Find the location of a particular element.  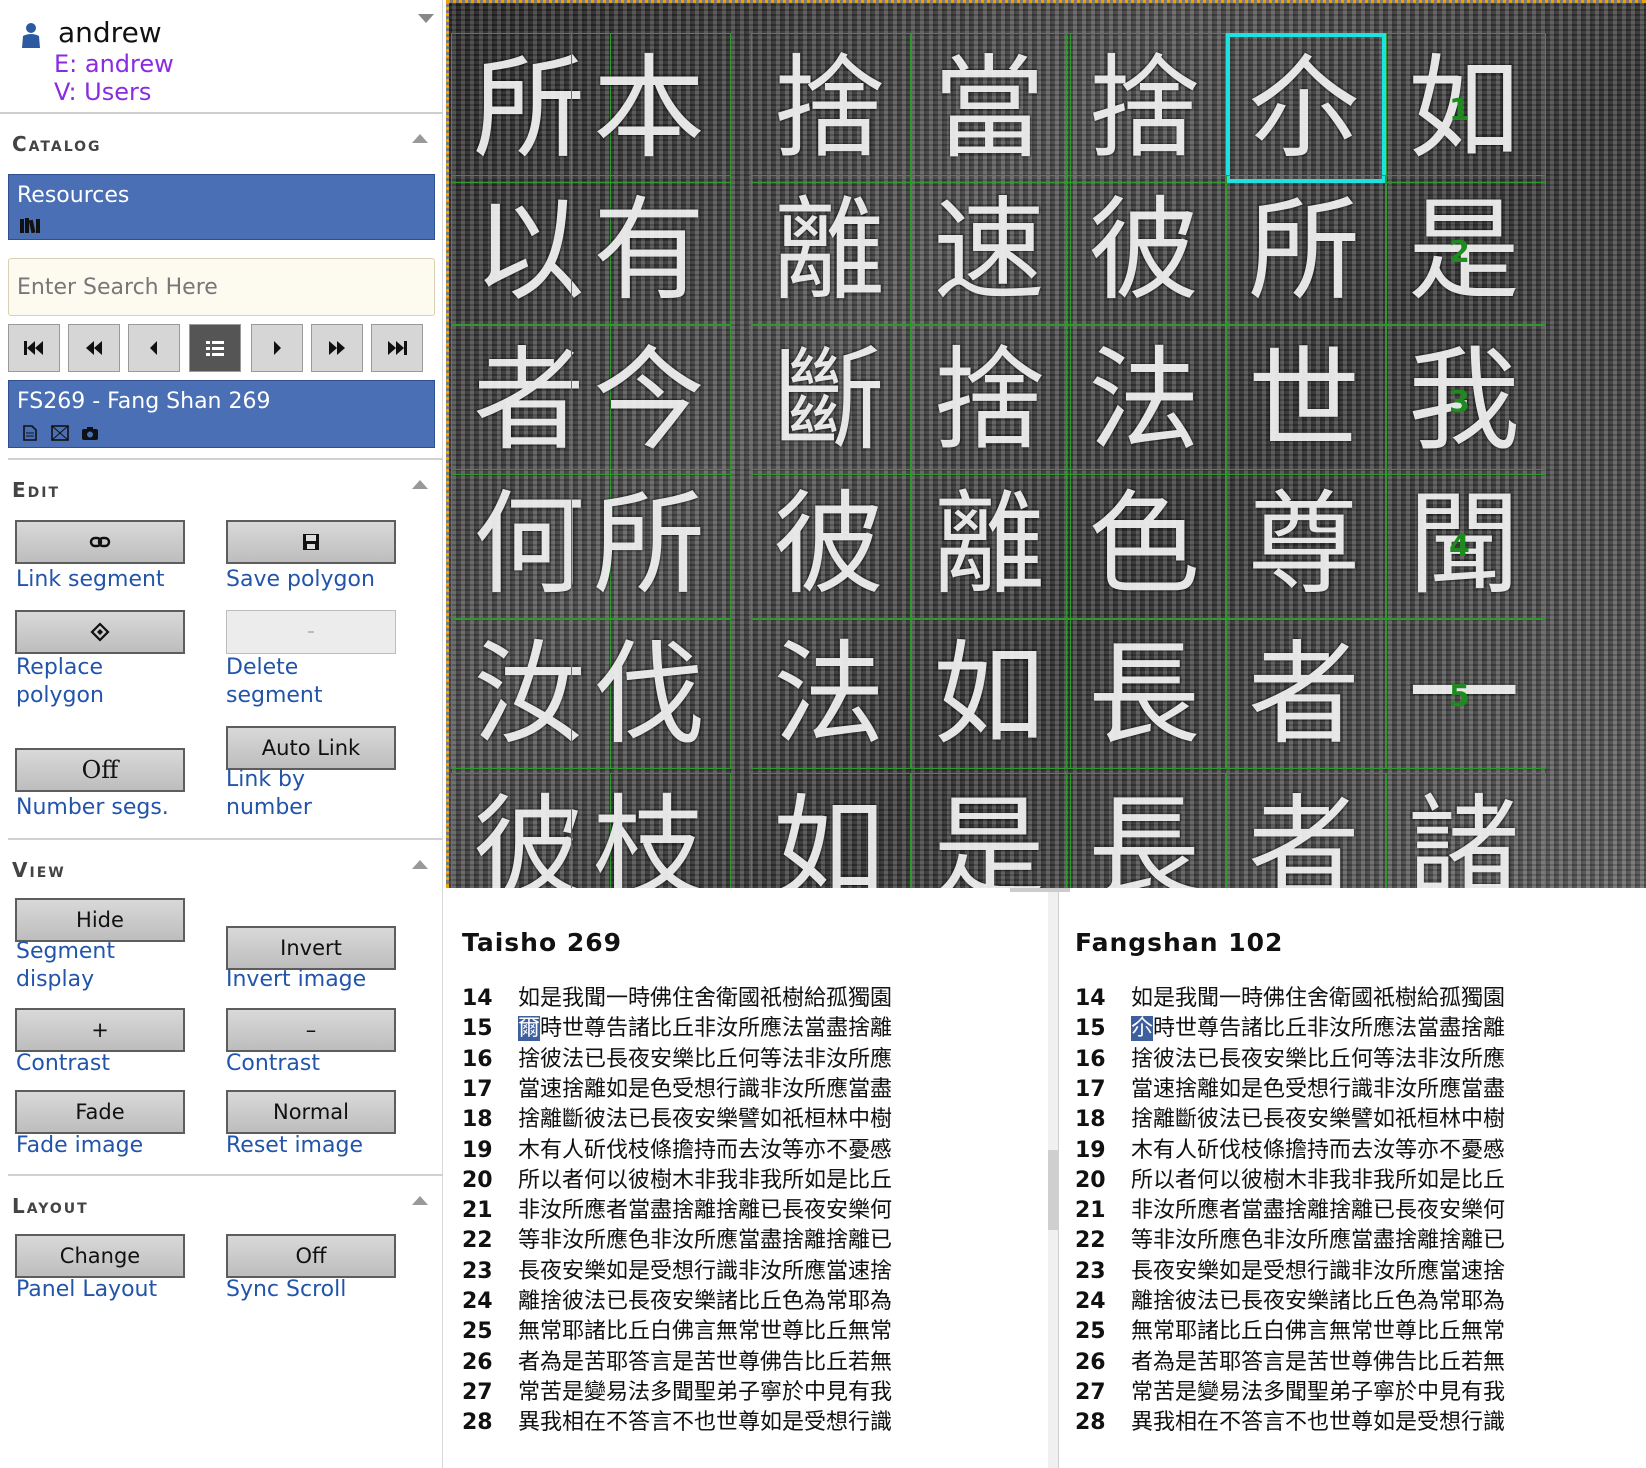

first-page-button is located at coordinates (34, 348).